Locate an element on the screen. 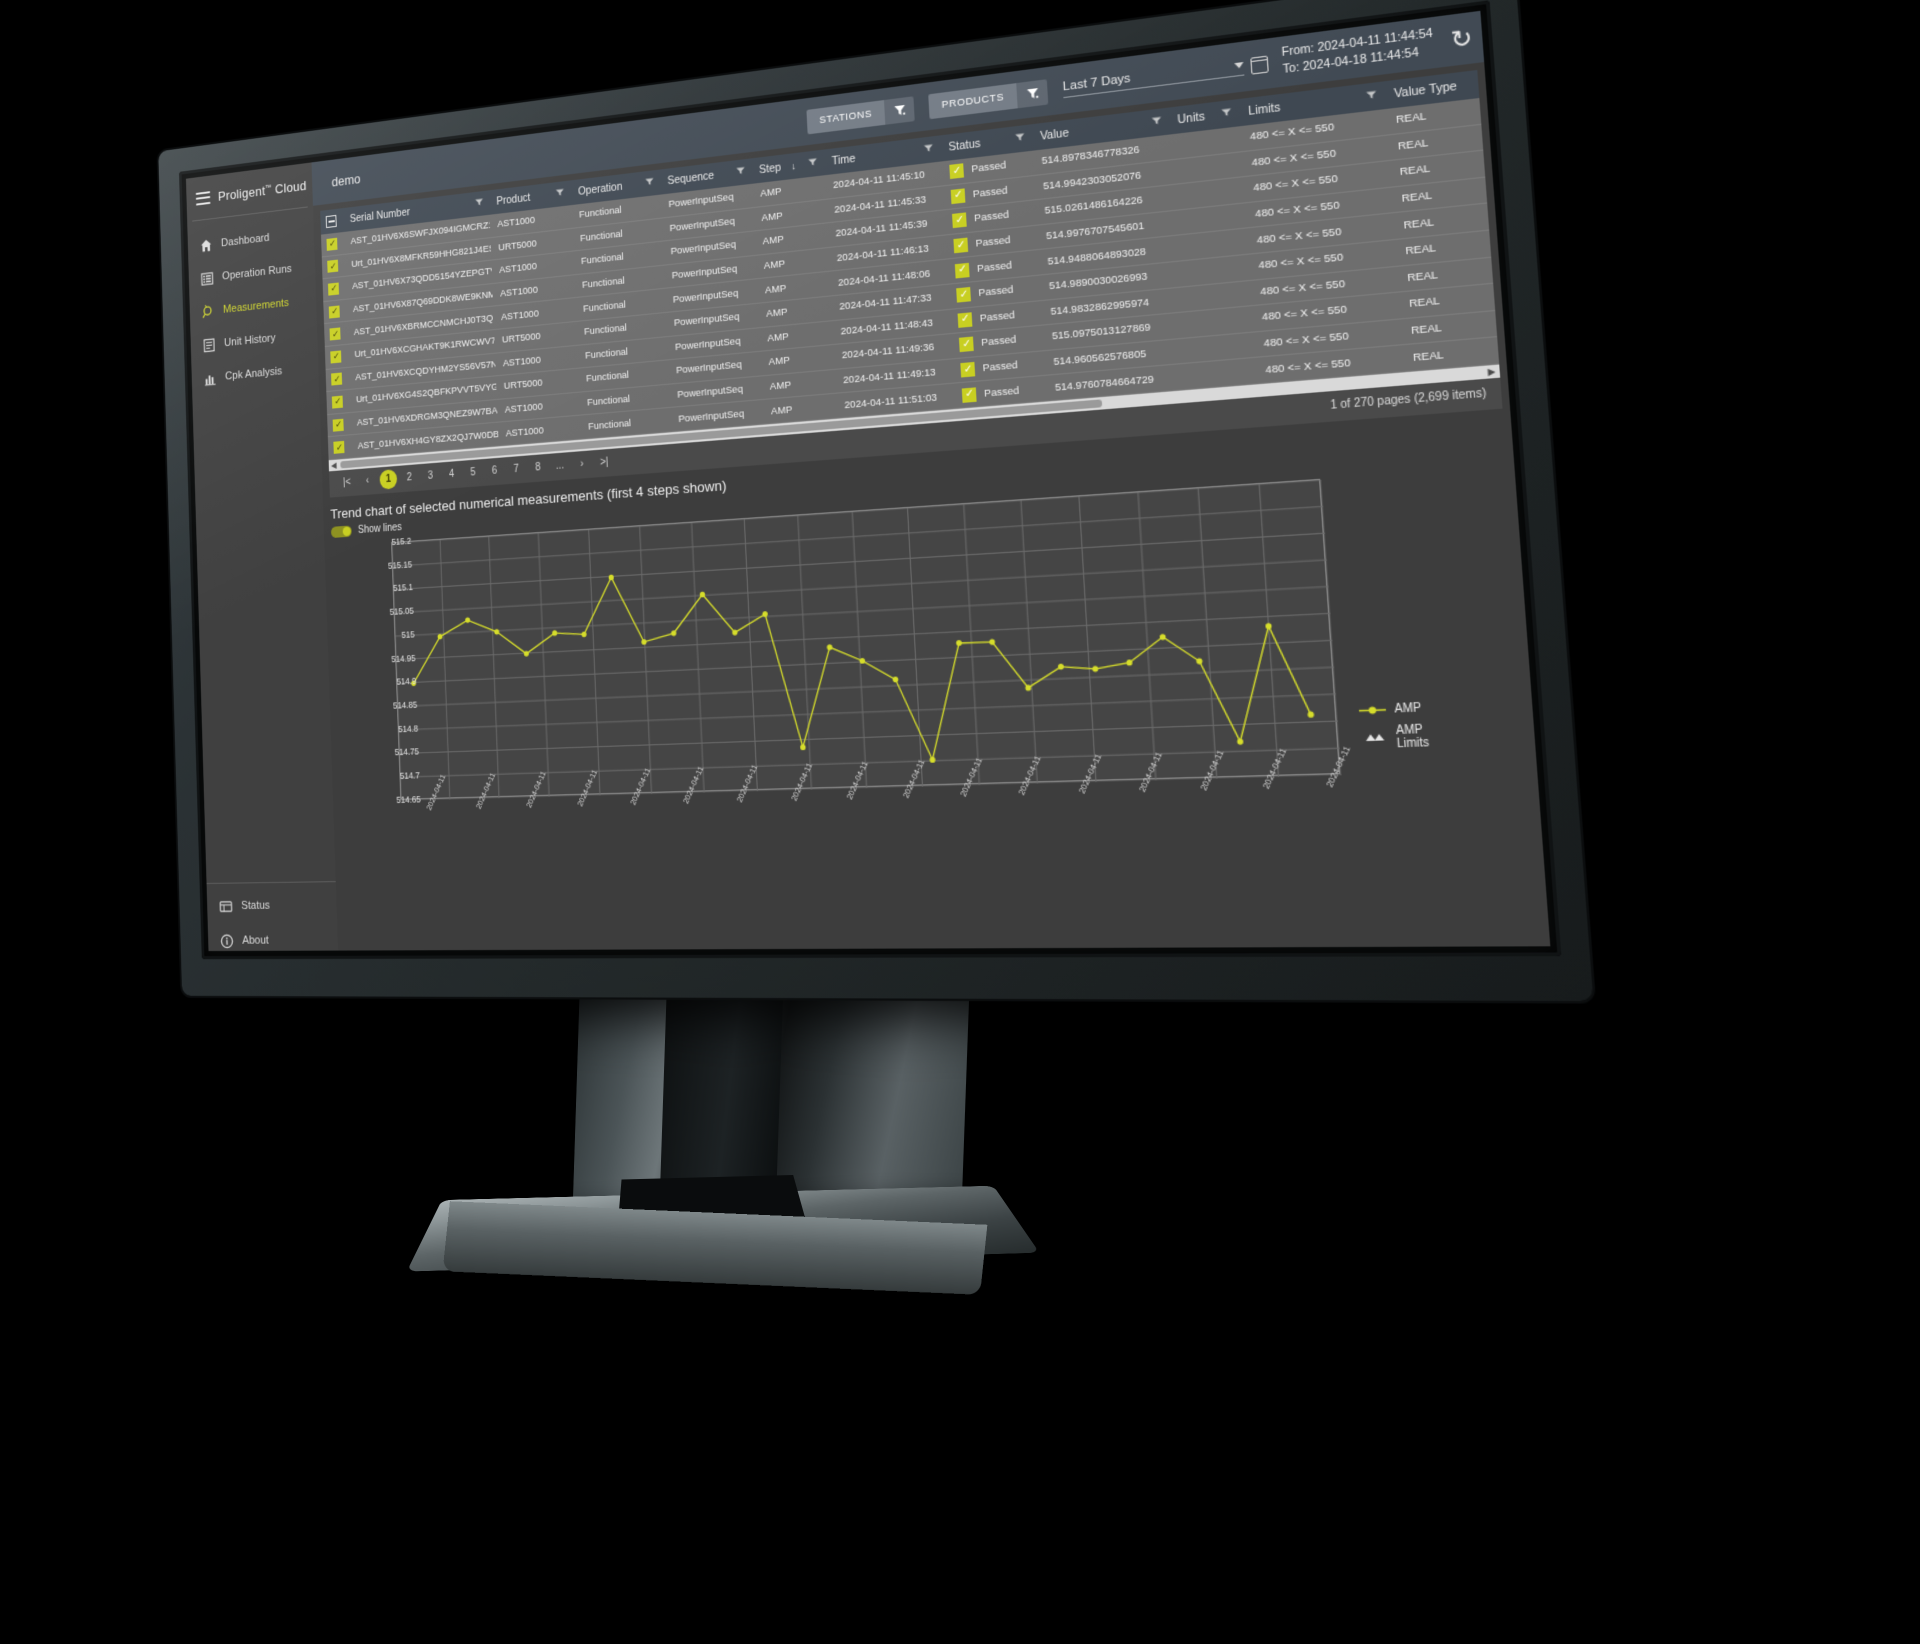 The height and width of the screenshot is (1644, 1920). date-range-select: Last 7 Days is located at coordinates (1153, 78).